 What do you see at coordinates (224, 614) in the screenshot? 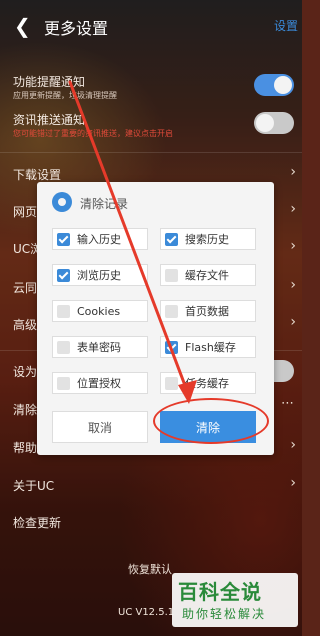
I see `watermark-subtitle: 助你轻松解决` at bounding box center [224, 614].